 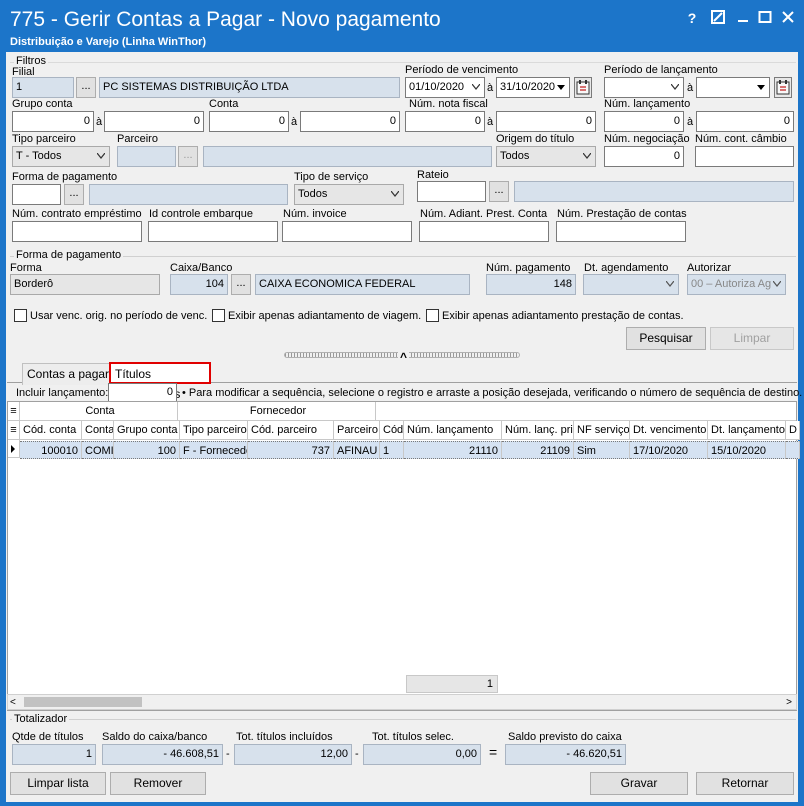 What do you see at coordinates (357, 430) in the screenshot?
I see `column-header: Parceiro` at bounding box center [357, 430].